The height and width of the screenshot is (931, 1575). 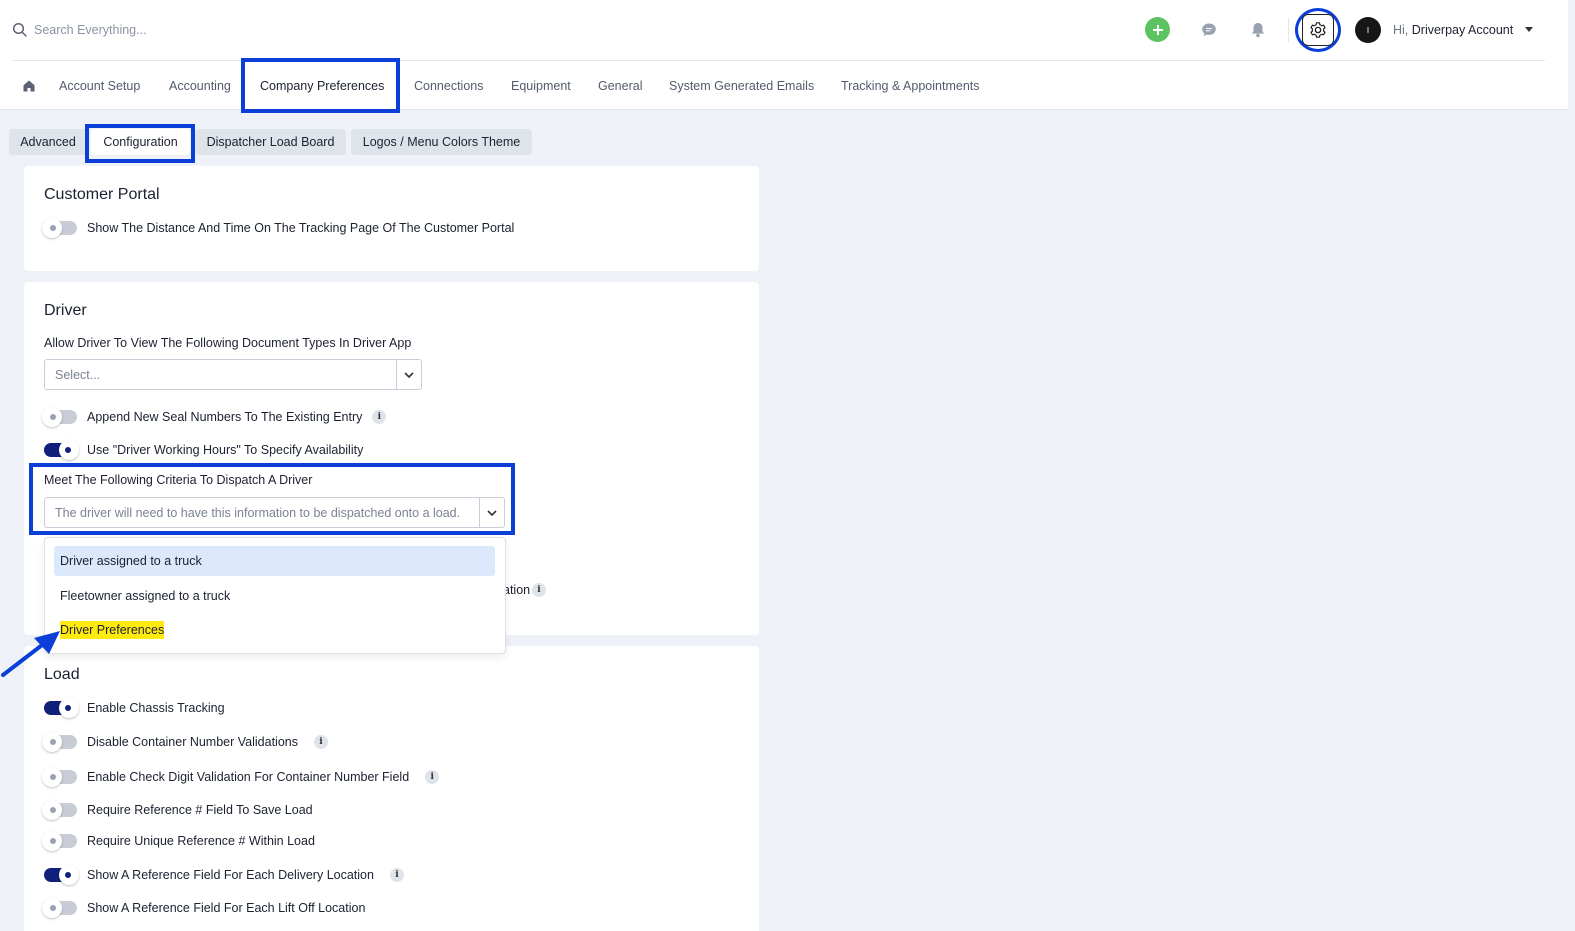 What do you see at coordinates (517, 590) in the screenshot?
I see `obscured-setting-label: ation` at bounding box center [517, 590].